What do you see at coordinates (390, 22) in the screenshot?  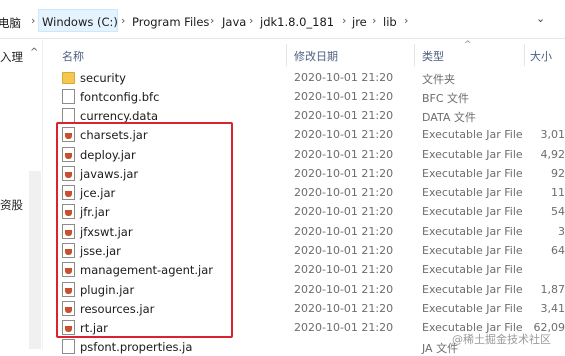 I see `breadcrumb-lib: lib` at bounding box center [390, 22].